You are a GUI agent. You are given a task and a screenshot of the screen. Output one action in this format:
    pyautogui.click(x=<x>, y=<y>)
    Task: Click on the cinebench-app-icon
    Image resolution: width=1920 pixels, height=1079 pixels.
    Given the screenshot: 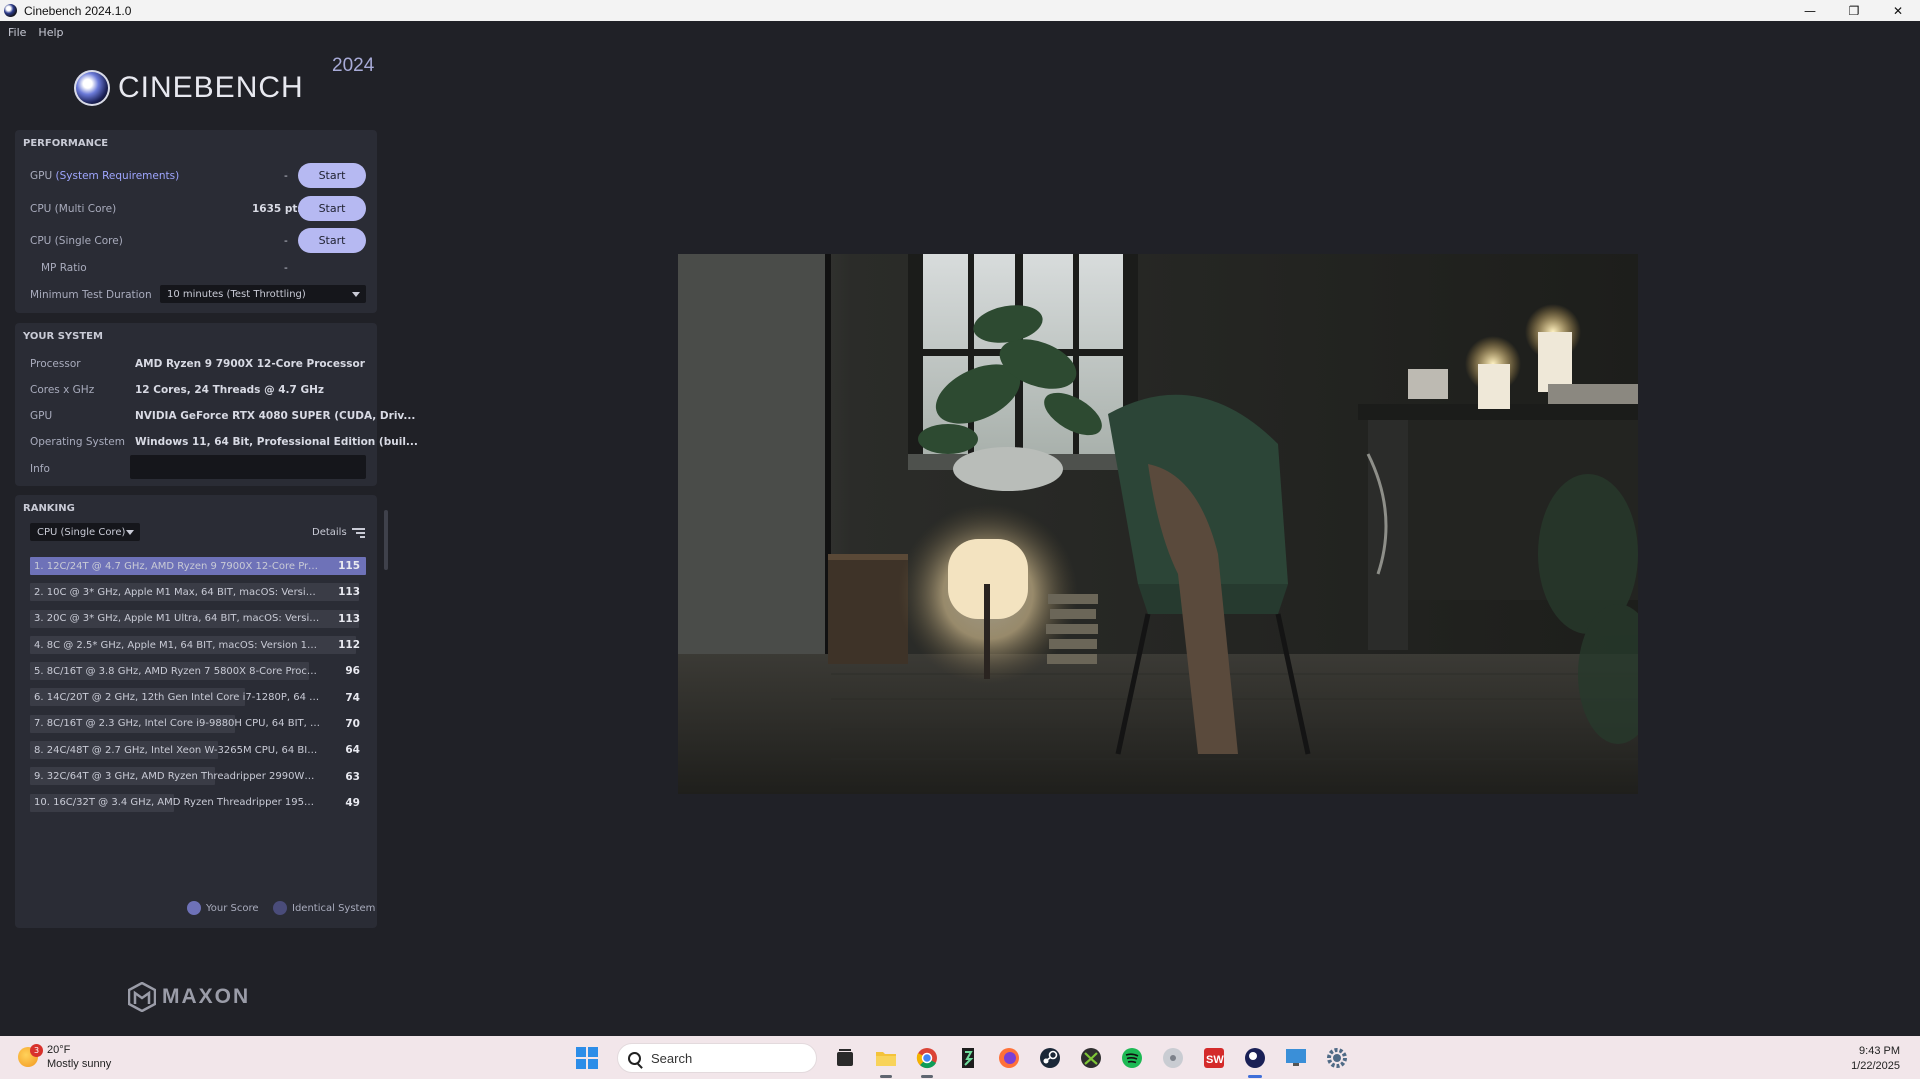 What is the action you would take?
    pyautogui.click(x=10, y=10)
    